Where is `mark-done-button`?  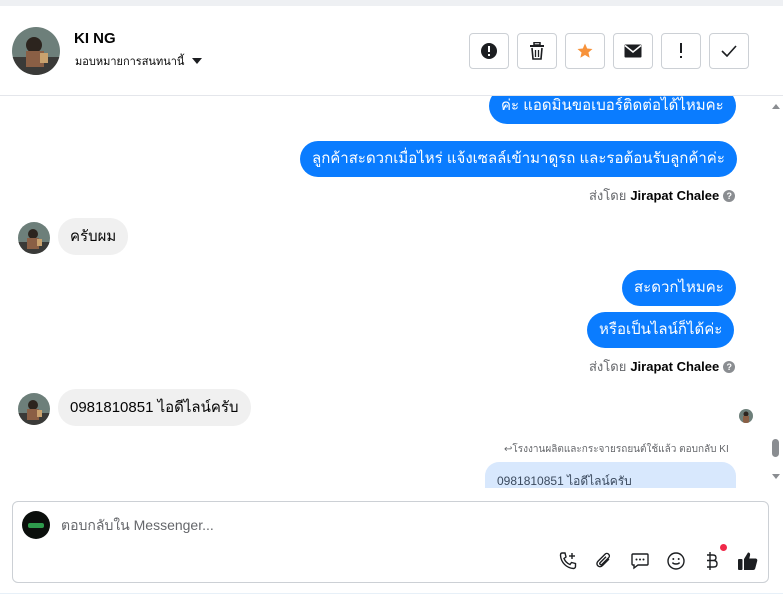
mark-done-button is located at coordinates (729, 51).